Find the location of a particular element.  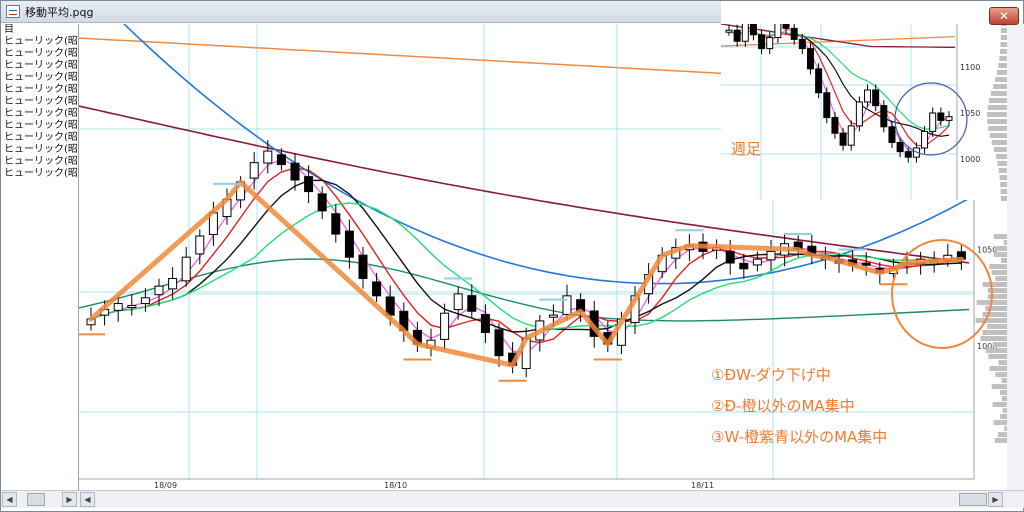

close-button: ✕ is located at coordinates (1004, 16).